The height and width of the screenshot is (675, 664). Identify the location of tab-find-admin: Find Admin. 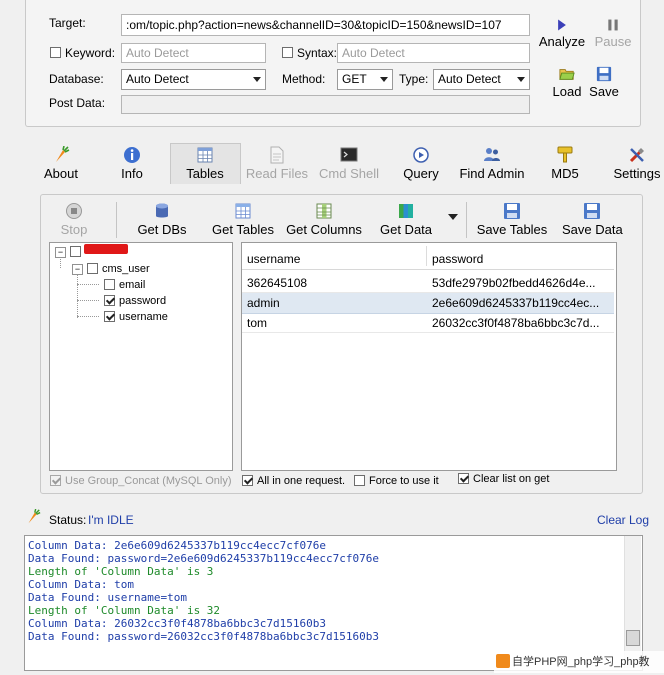
(492, 163).